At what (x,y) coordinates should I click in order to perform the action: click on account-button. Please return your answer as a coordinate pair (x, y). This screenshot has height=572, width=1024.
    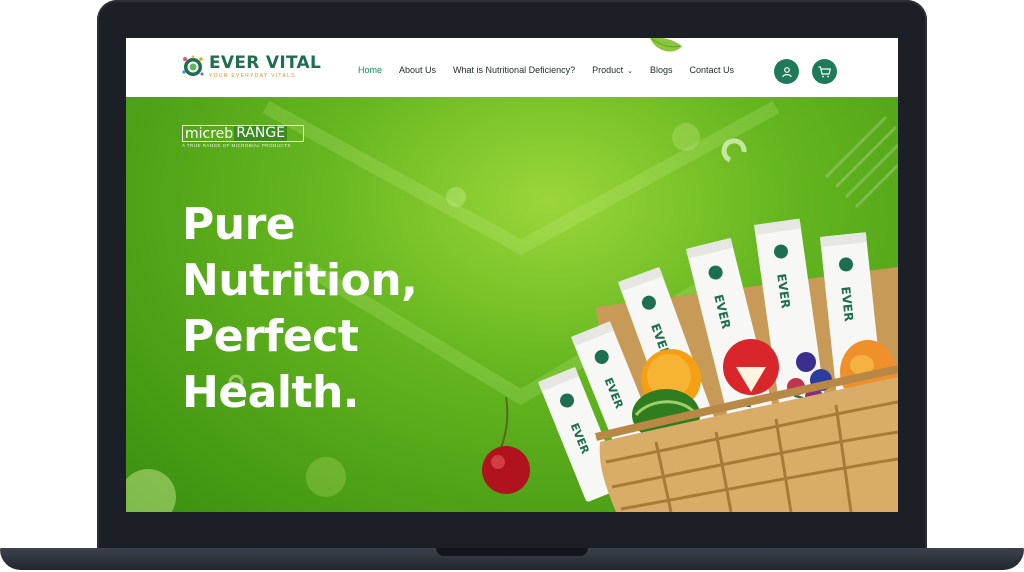
    Looking at the image, I should click on (786, 71).